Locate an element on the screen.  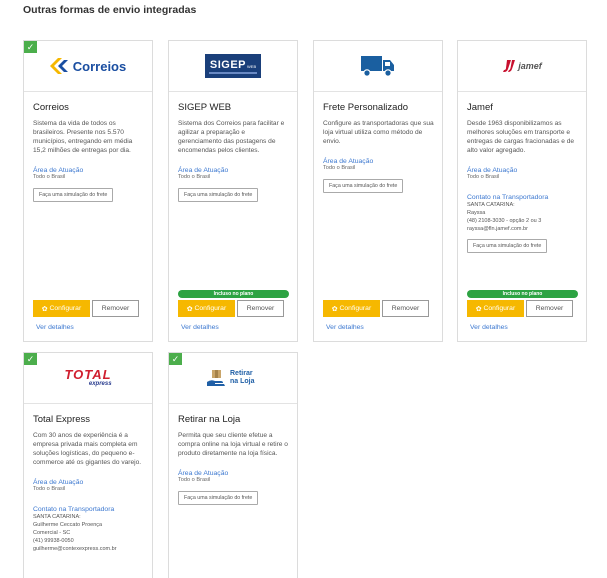
card-title: Total Express is located at coordinates (62, 419).